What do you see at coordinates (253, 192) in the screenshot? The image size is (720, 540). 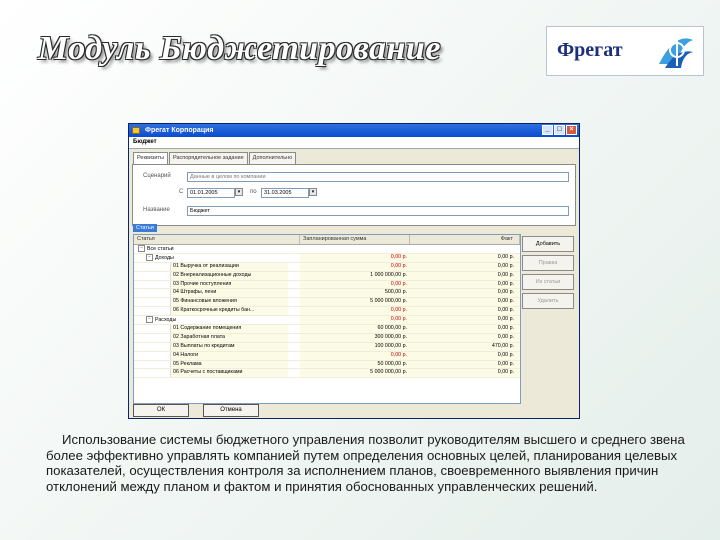 I see `period-to-label: по` at bounding box center [253, 192].